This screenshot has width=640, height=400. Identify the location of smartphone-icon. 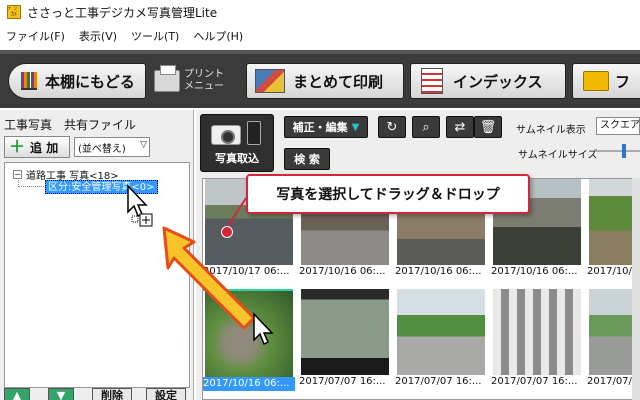
(254, 133).